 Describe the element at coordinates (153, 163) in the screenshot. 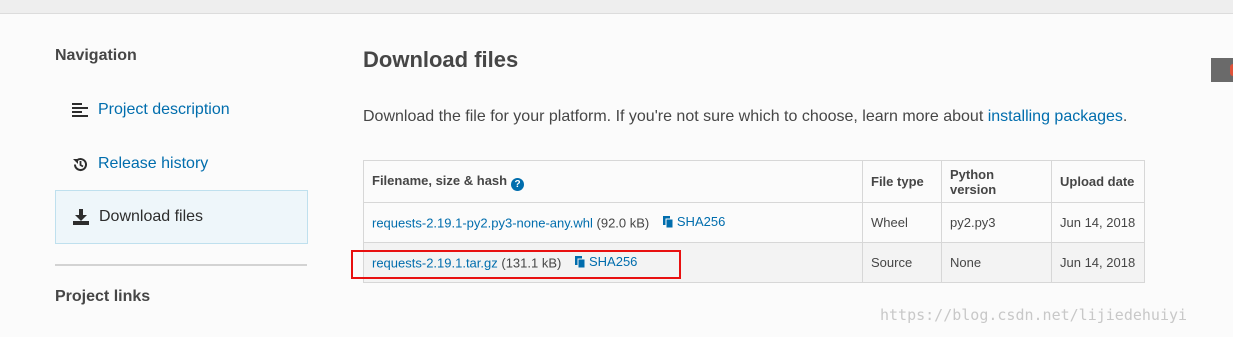

I see `sidebar-item-label: Release history` at that location.